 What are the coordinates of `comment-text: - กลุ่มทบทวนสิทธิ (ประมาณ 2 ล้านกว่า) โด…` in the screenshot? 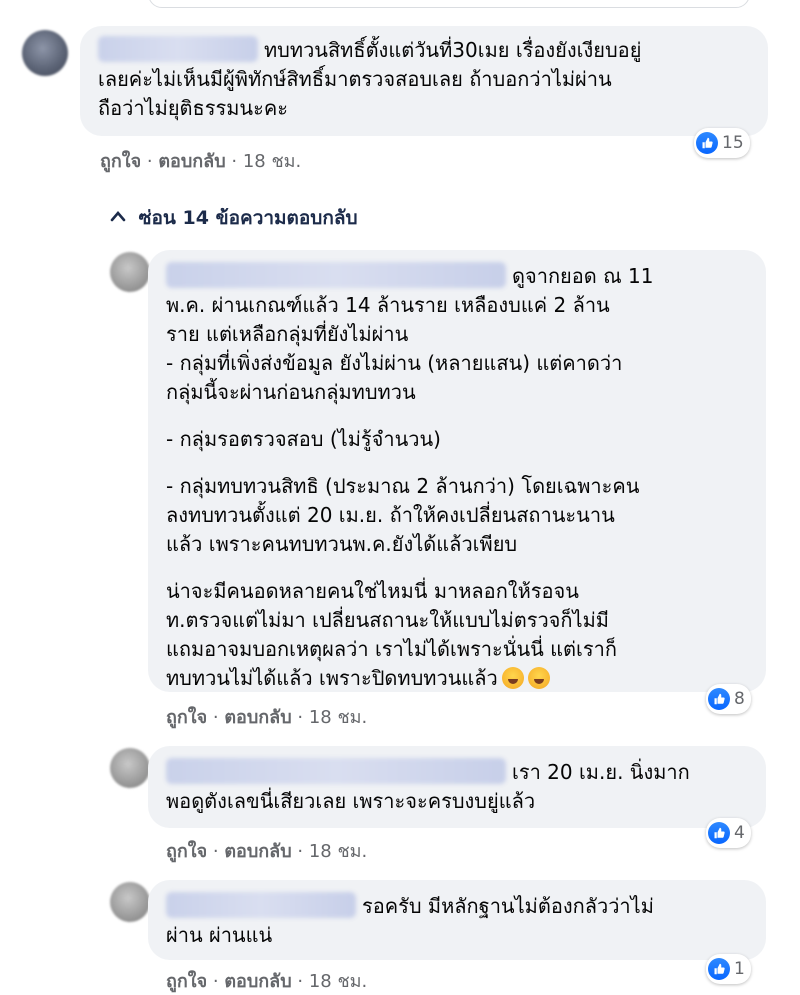 It's located at (403, 486).